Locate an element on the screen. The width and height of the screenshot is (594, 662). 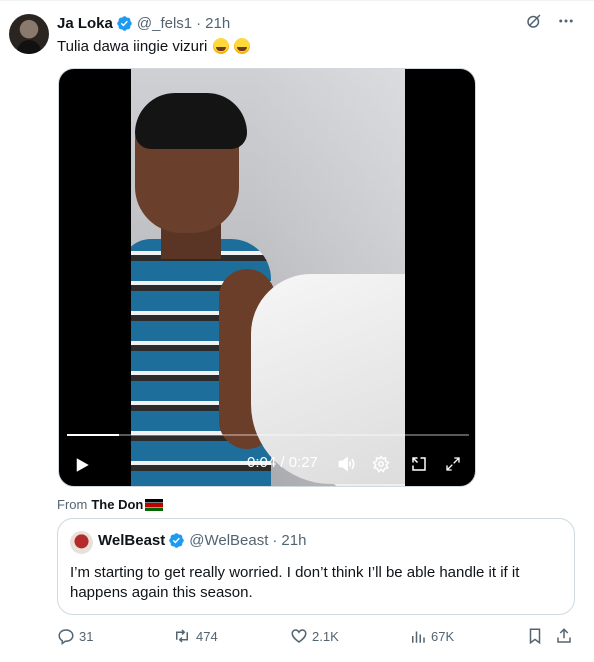
source-prefix: From is located at coordinates (72, 504).